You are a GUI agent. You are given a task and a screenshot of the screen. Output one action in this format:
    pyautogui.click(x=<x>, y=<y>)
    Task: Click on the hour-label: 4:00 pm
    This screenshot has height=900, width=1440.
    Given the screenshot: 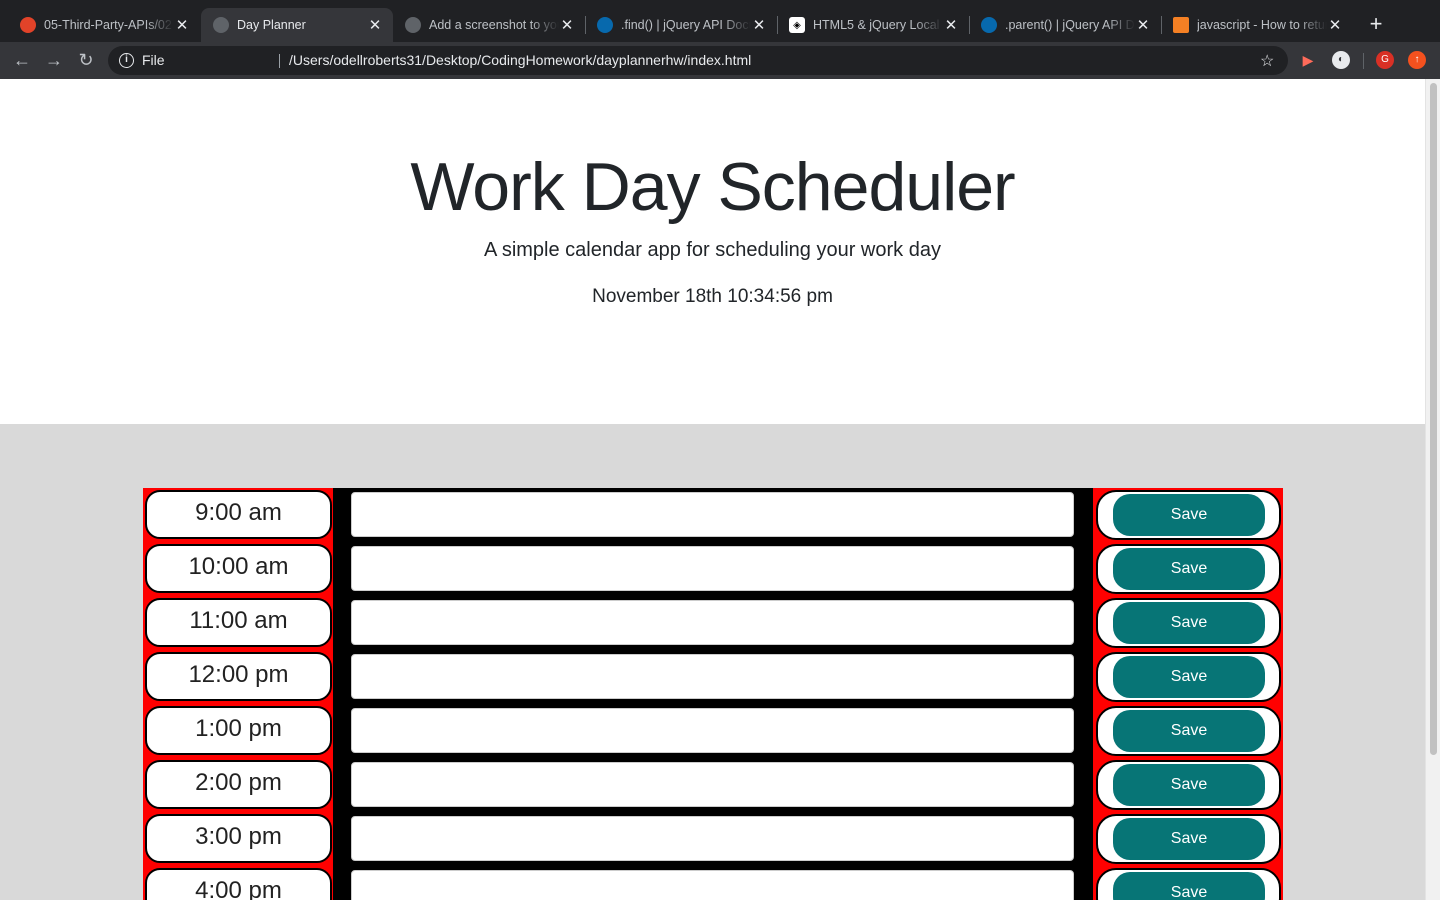 What is the action you would take?
    pyautogui.click(x=238, y=884)
    